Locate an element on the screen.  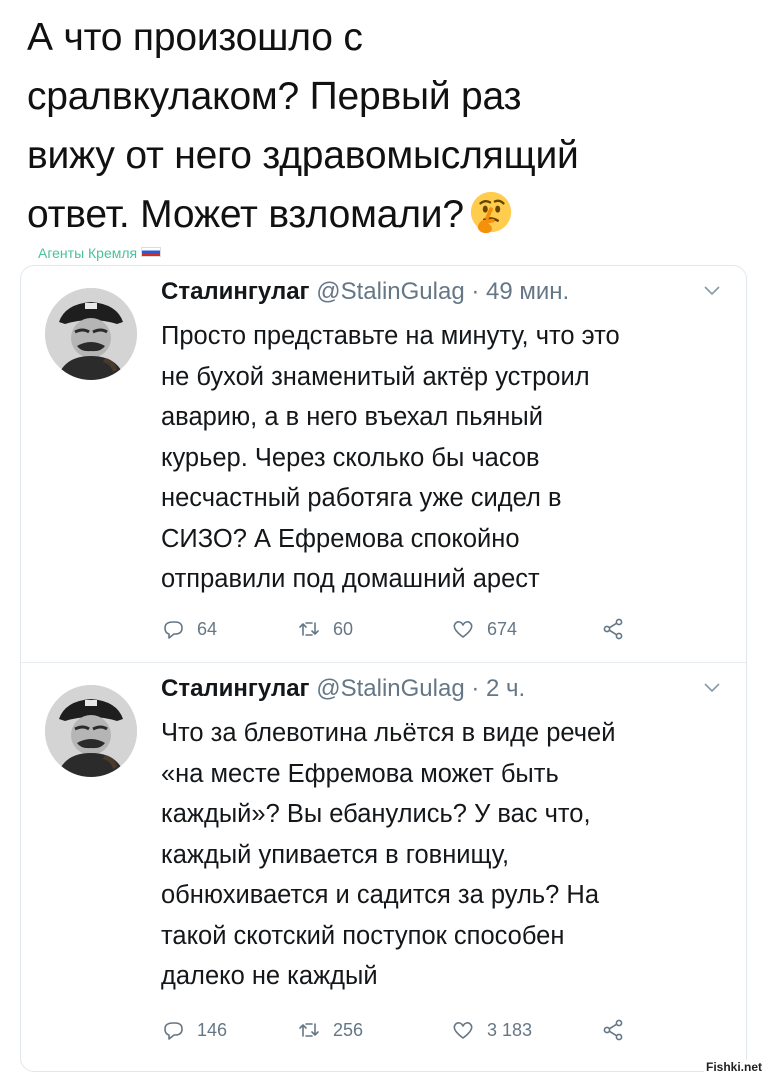
russian-flag-icon is located at coordinates (151, 252).